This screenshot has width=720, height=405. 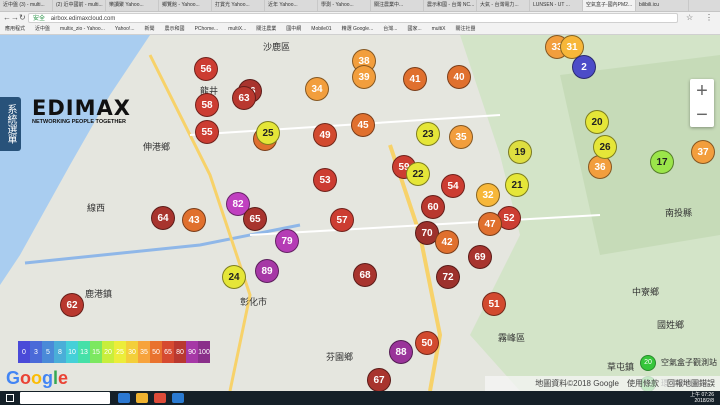 I want to click on station-marker: 35, so click(x=461, y=137).